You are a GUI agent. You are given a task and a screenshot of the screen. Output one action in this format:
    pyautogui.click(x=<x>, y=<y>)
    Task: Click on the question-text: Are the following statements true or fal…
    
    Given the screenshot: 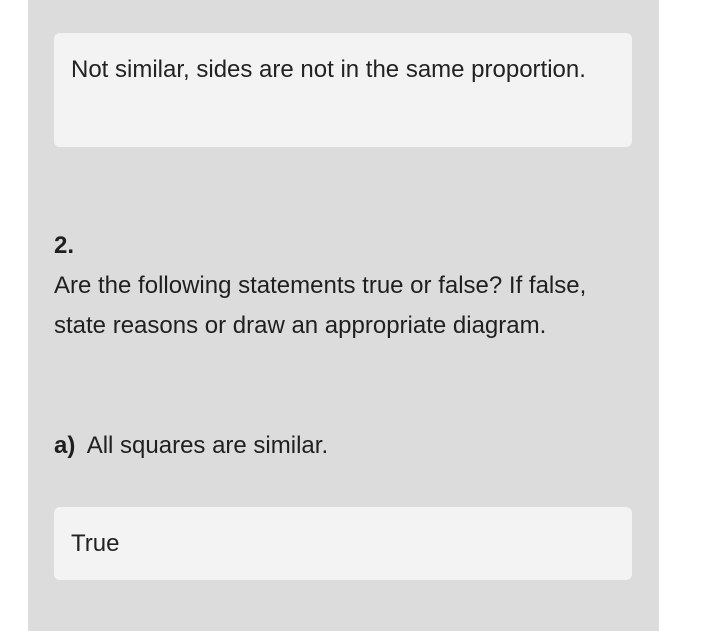 What is the action you would take?
    pyautogui.click(x=320, y=305)
    